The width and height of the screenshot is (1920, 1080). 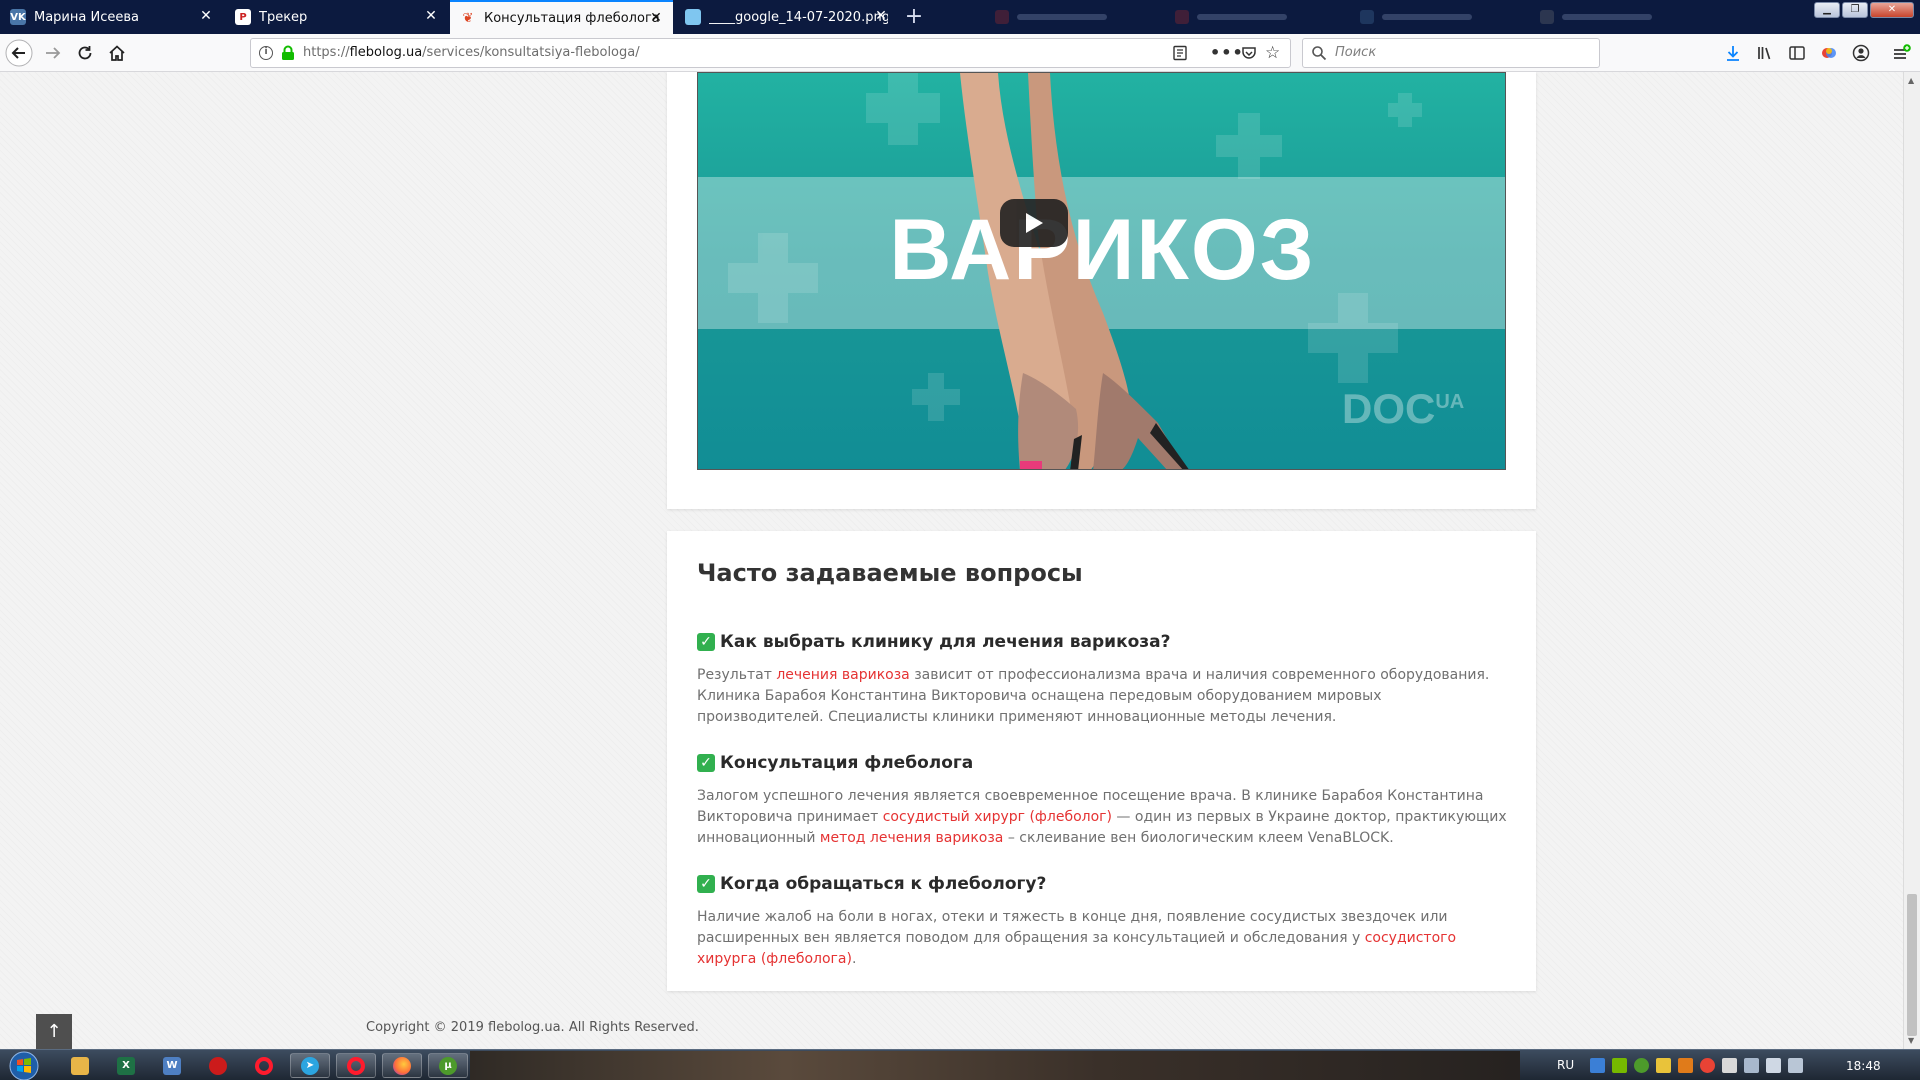 I want to click on start-button, so click(x=24, y=1065).